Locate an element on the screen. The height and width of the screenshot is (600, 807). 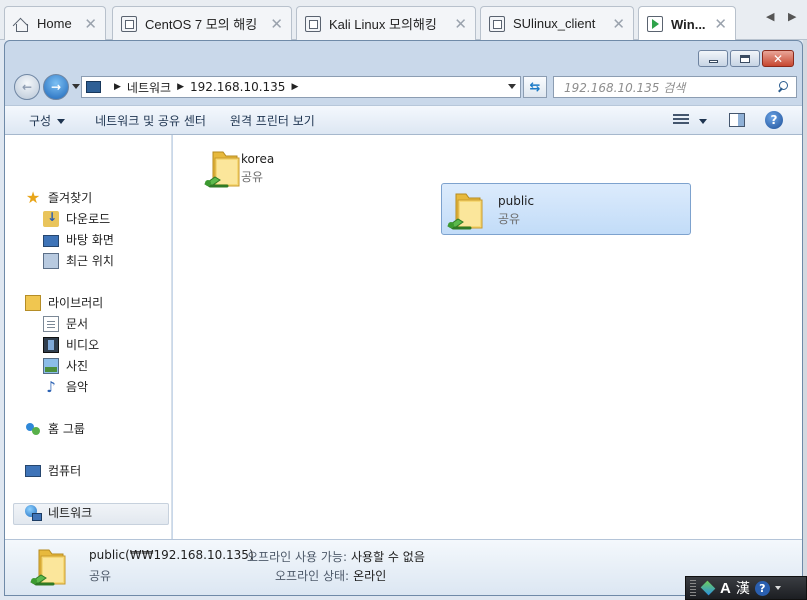
nav-item-documents: 문서 is located at coordinates (65, 323).